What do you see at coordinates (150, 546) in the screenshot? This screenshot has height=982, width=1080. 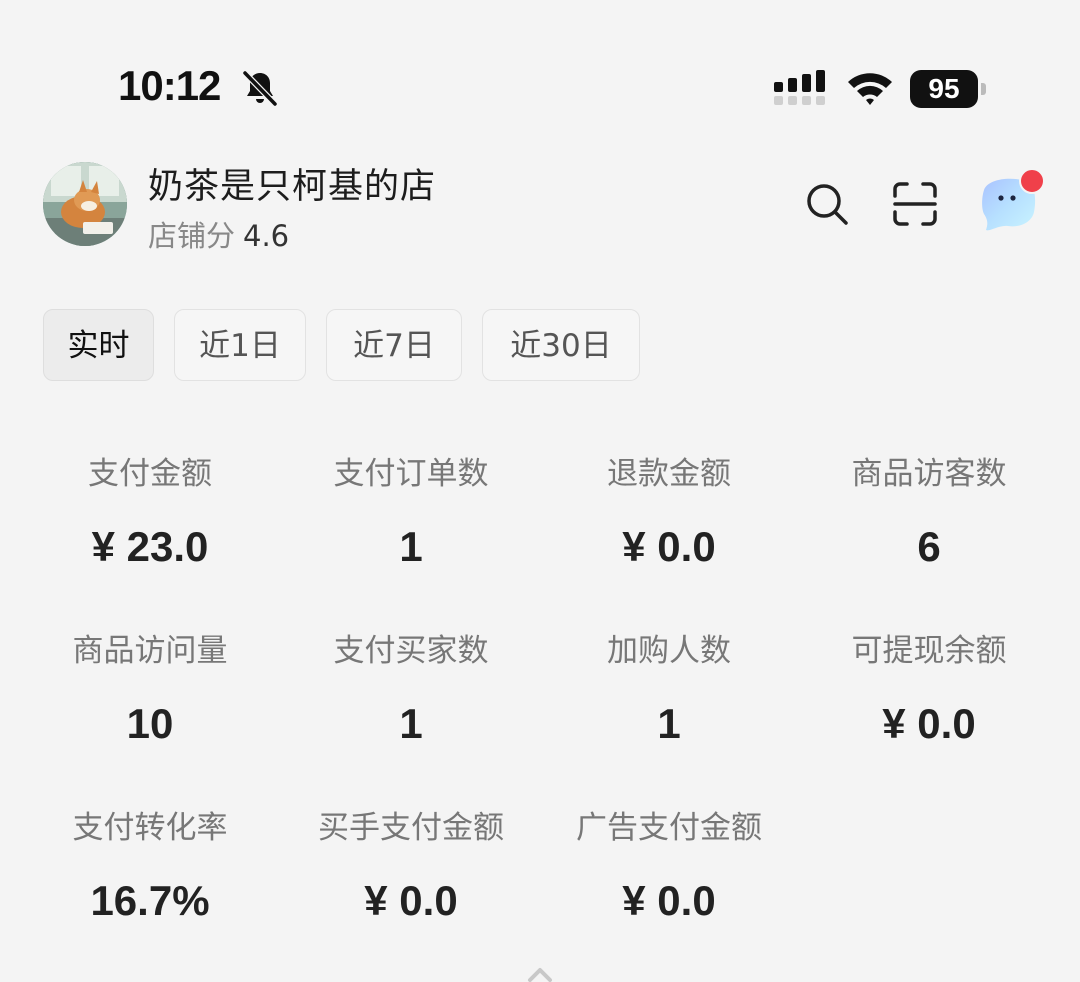 I see `metric-value: ¥ 23.0` at bounding box center [150, 546].